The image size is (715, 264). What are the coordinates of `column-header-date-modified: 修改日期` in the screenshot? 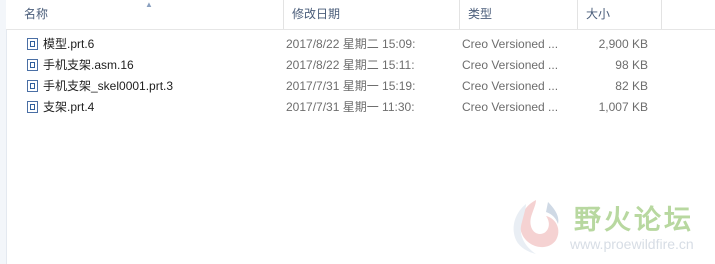 It's located at (372, 14).